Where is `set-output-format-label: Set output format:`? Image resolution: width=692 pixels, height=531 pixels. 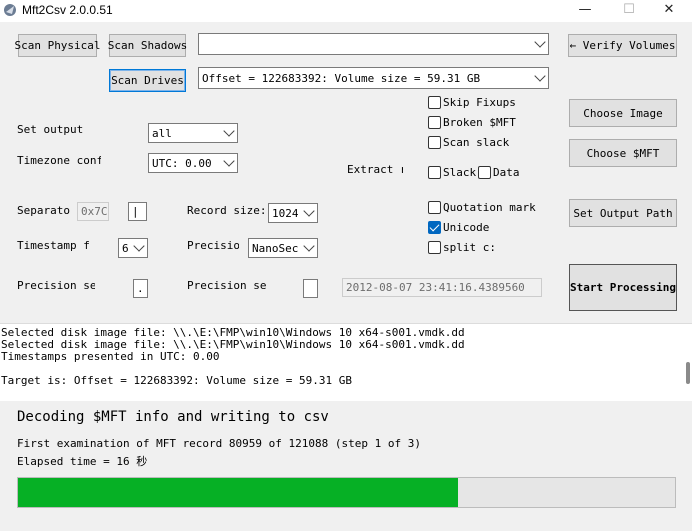 set-output-format-label: Set output format: is located at coordinates (53, 130).